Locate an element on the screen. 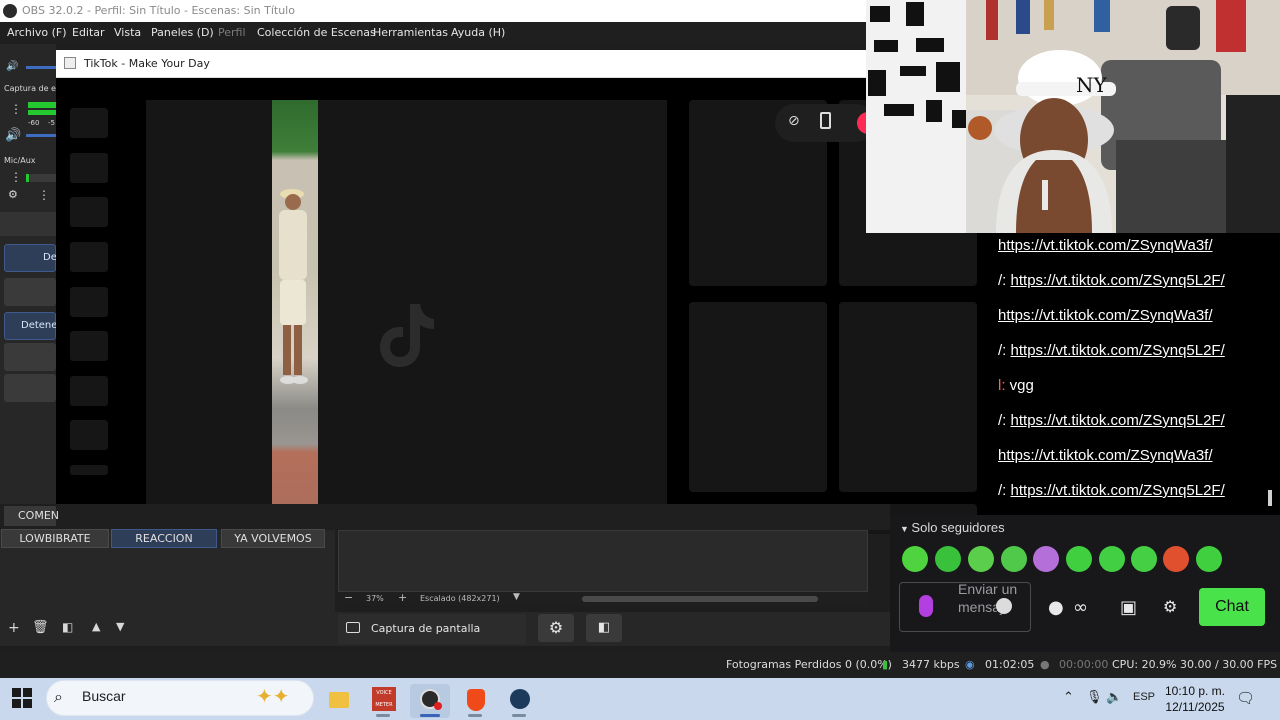 Image resolution: width=1280 pixels, height=720 pixels. steam-icon is located at coordinates (520, 699).